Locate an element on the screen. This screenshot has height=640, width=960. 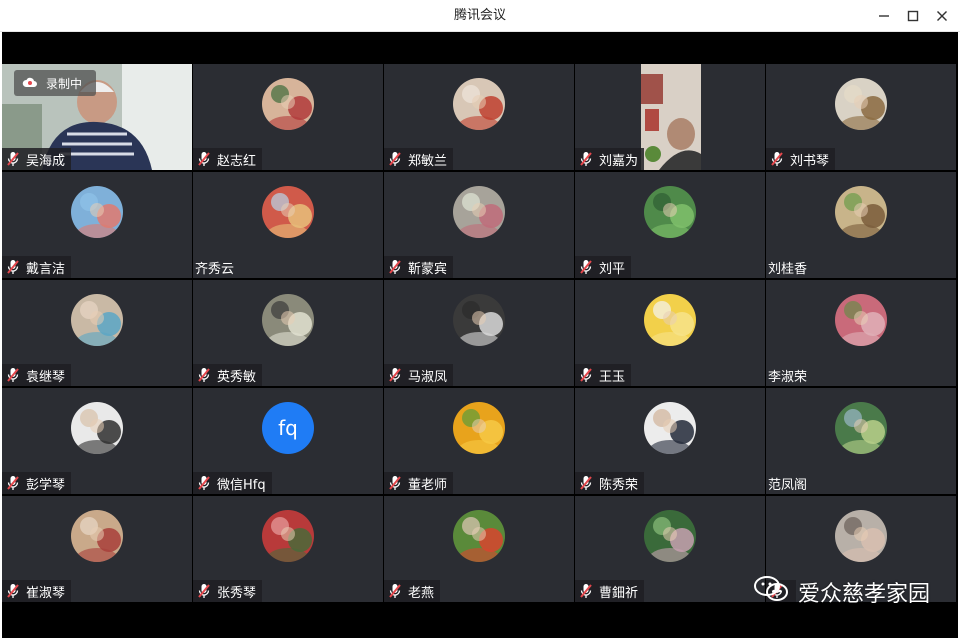
participant-nameplate: 张秀琴 is located at coordinates (228, 591).